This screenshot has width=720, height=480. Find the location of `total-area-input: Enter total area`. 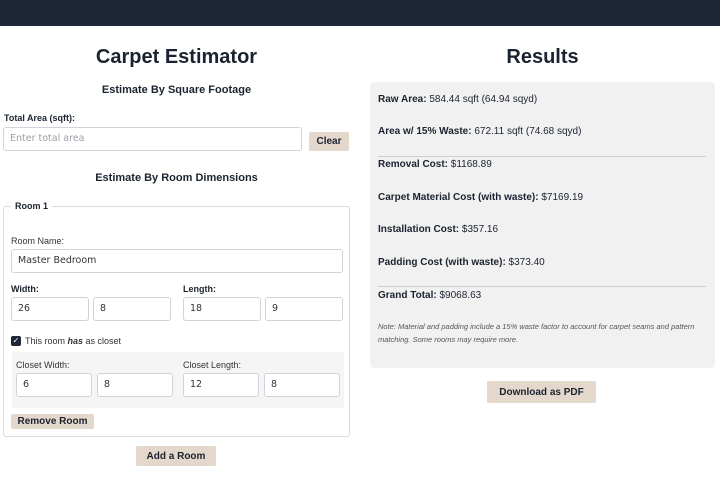

total-area-input: Enter total area is located at coordinates (152, 139).